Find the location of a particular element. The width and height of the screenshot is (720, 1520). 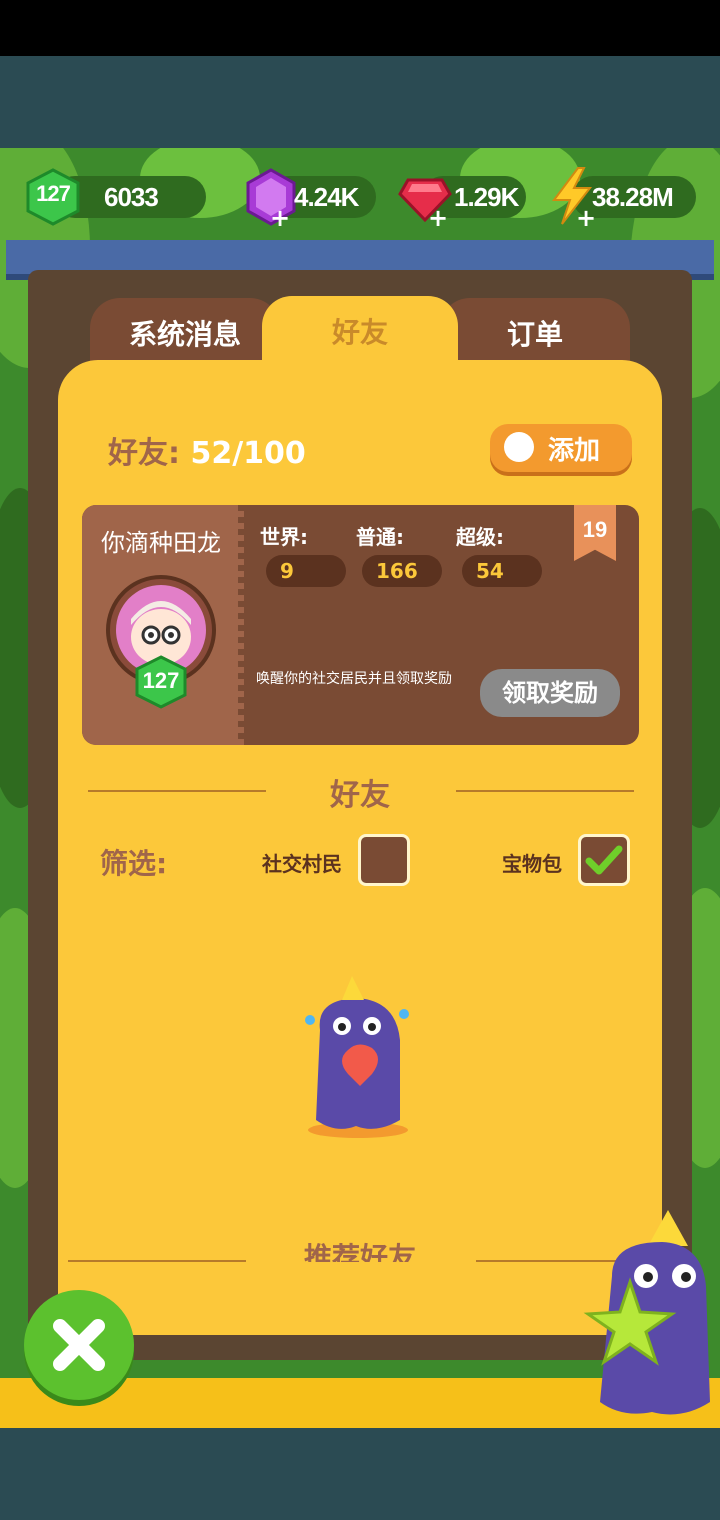

friend-count-label: 好友: is located at coordinates (144, 453).